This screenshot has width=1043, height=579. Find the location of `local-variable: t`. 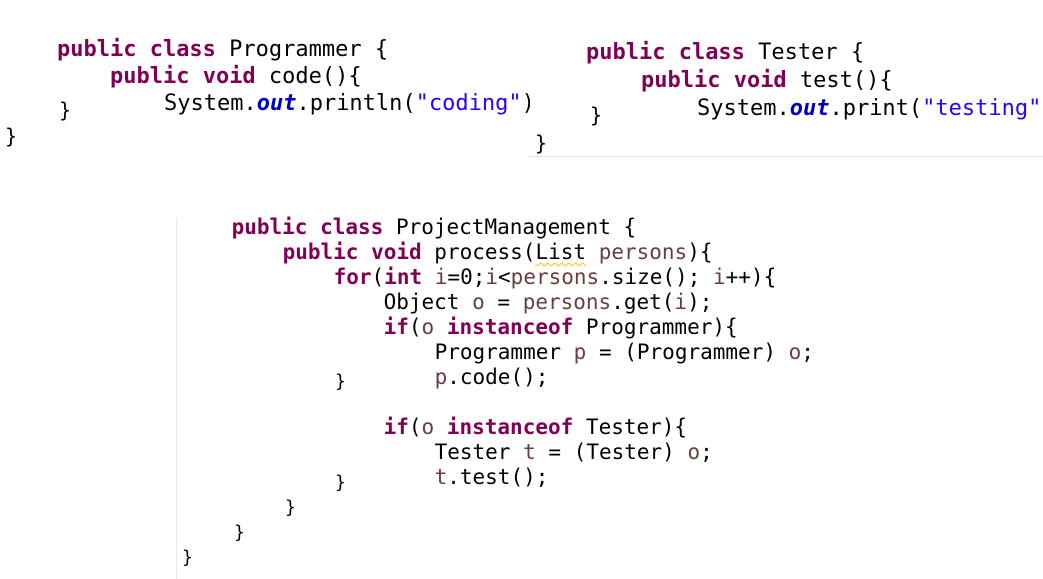

local-variable: t is located at coordinates (441, 477).